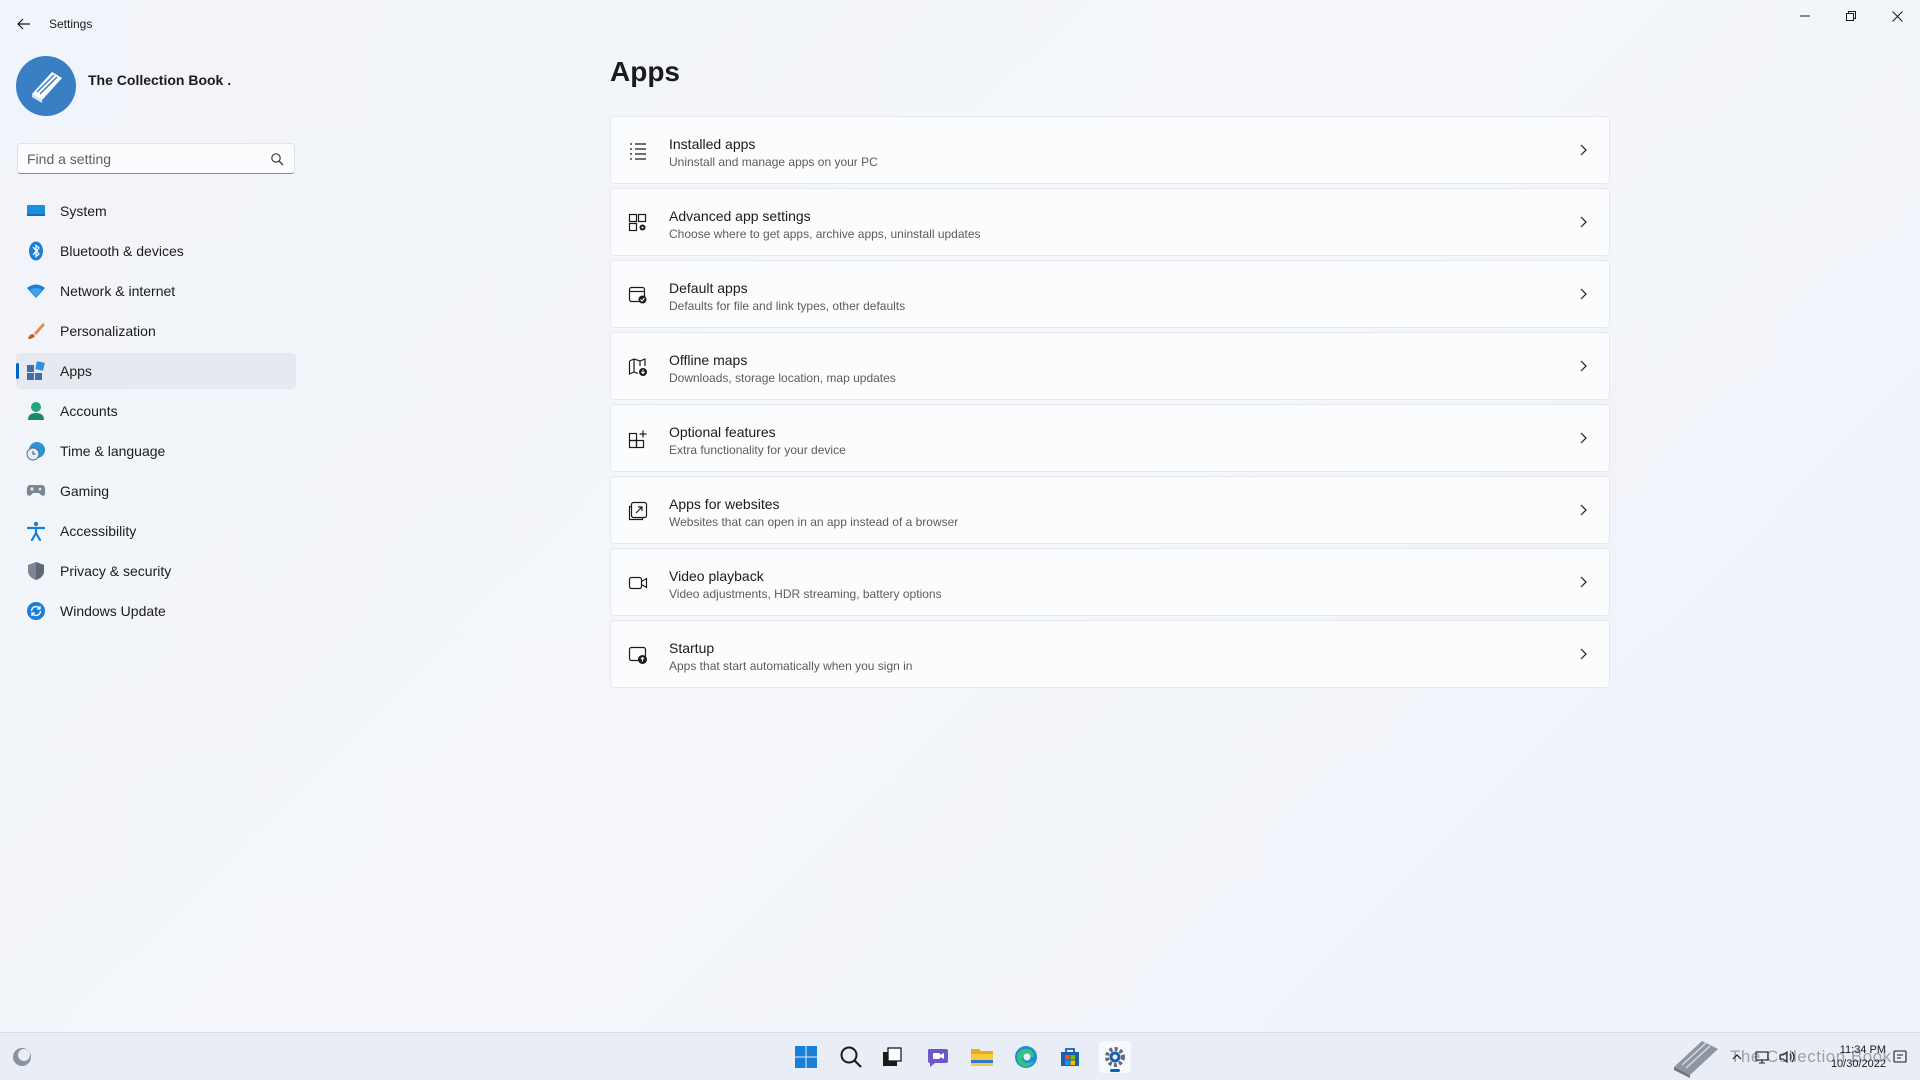  Describe the element at coordinates (108, 331) in the screenshot. I see `sidebar-item-label: Personalization` at that location.